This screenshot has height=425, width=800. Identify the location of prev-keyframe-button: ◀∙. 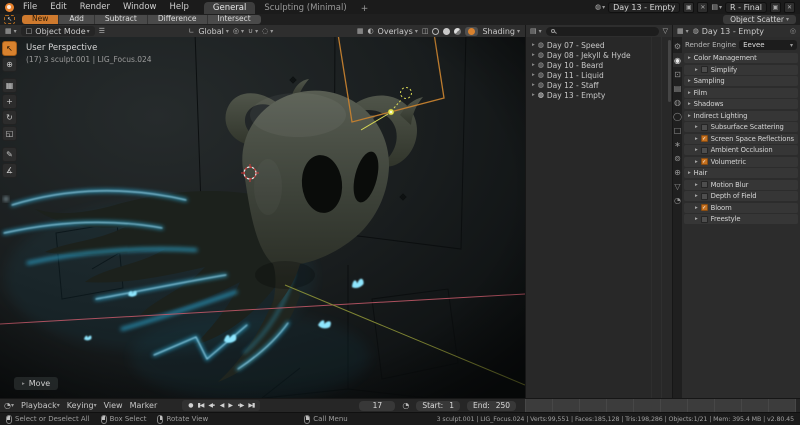
(211, 405).